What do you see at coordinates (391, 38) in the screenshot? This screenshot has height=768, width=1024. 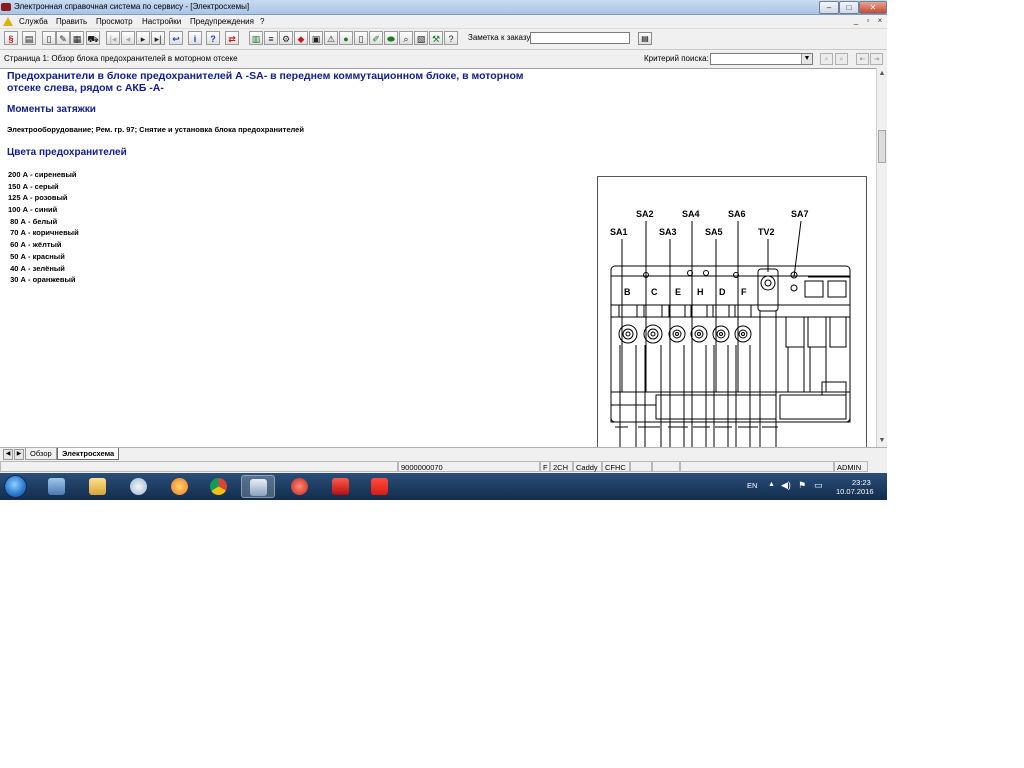 I see `car-icon: ⬬` at bounding box center [391, 38].